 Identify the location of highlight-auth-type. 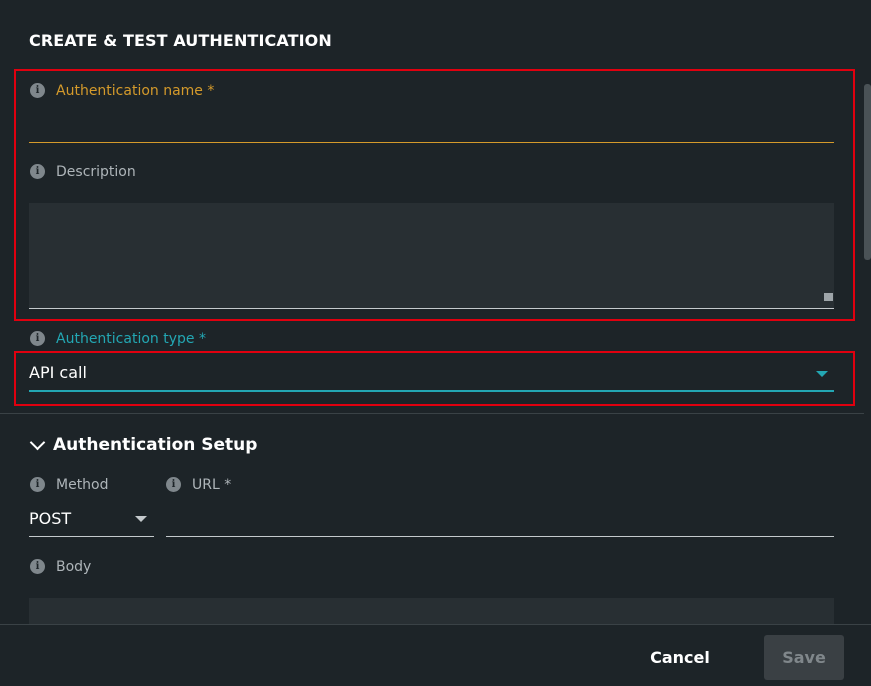
(434, 378).